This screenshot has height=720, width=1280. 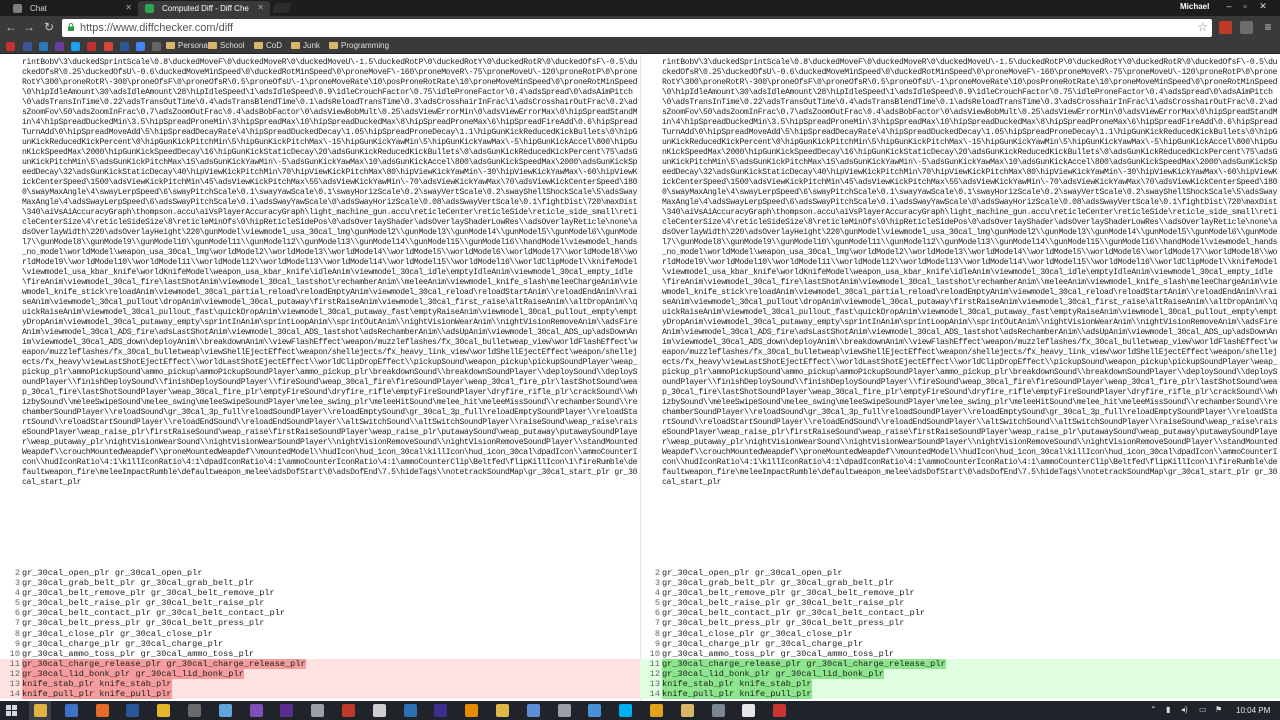 What do you see at coordinates (72, 8) in the screenshot?
I see `tab-chat: Chat ✕` at bounding box center [72, 8].